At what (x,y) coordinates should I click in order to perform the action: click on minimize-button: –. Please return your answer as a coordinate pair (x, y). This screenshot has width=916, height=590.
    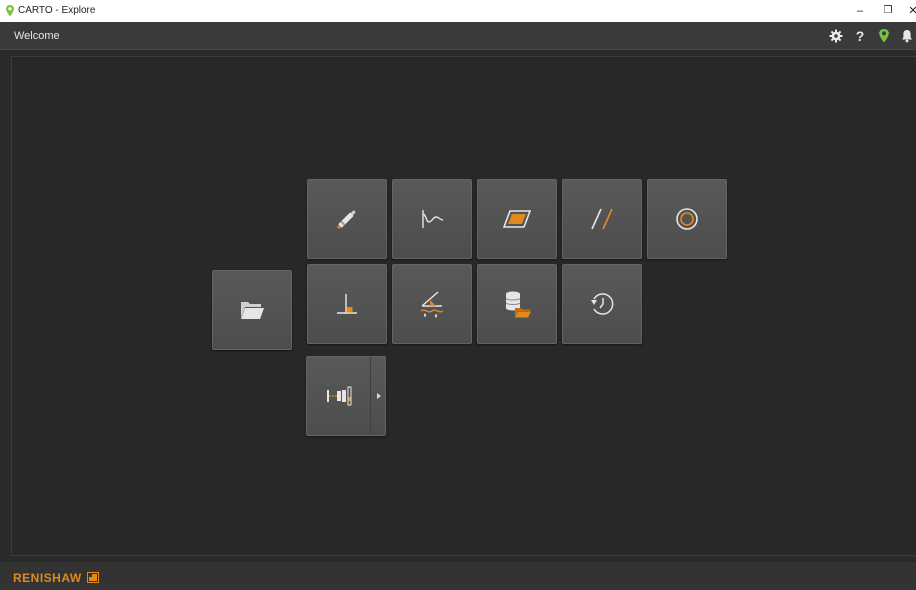
    Looking at the image, I should click on (860, 11).